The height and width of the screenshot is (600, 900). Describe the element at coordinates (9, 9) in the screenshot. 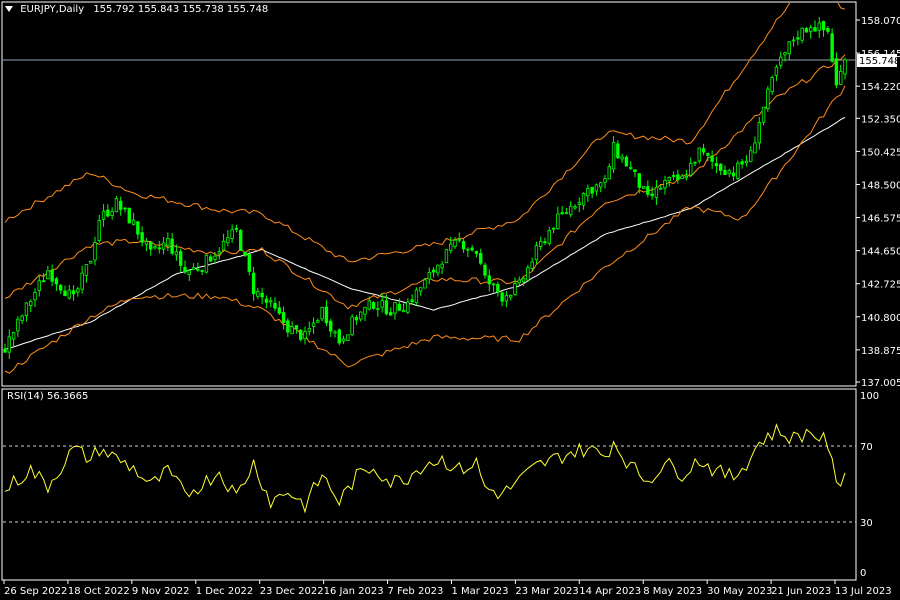

I see `triangle-down-icon` at that location.